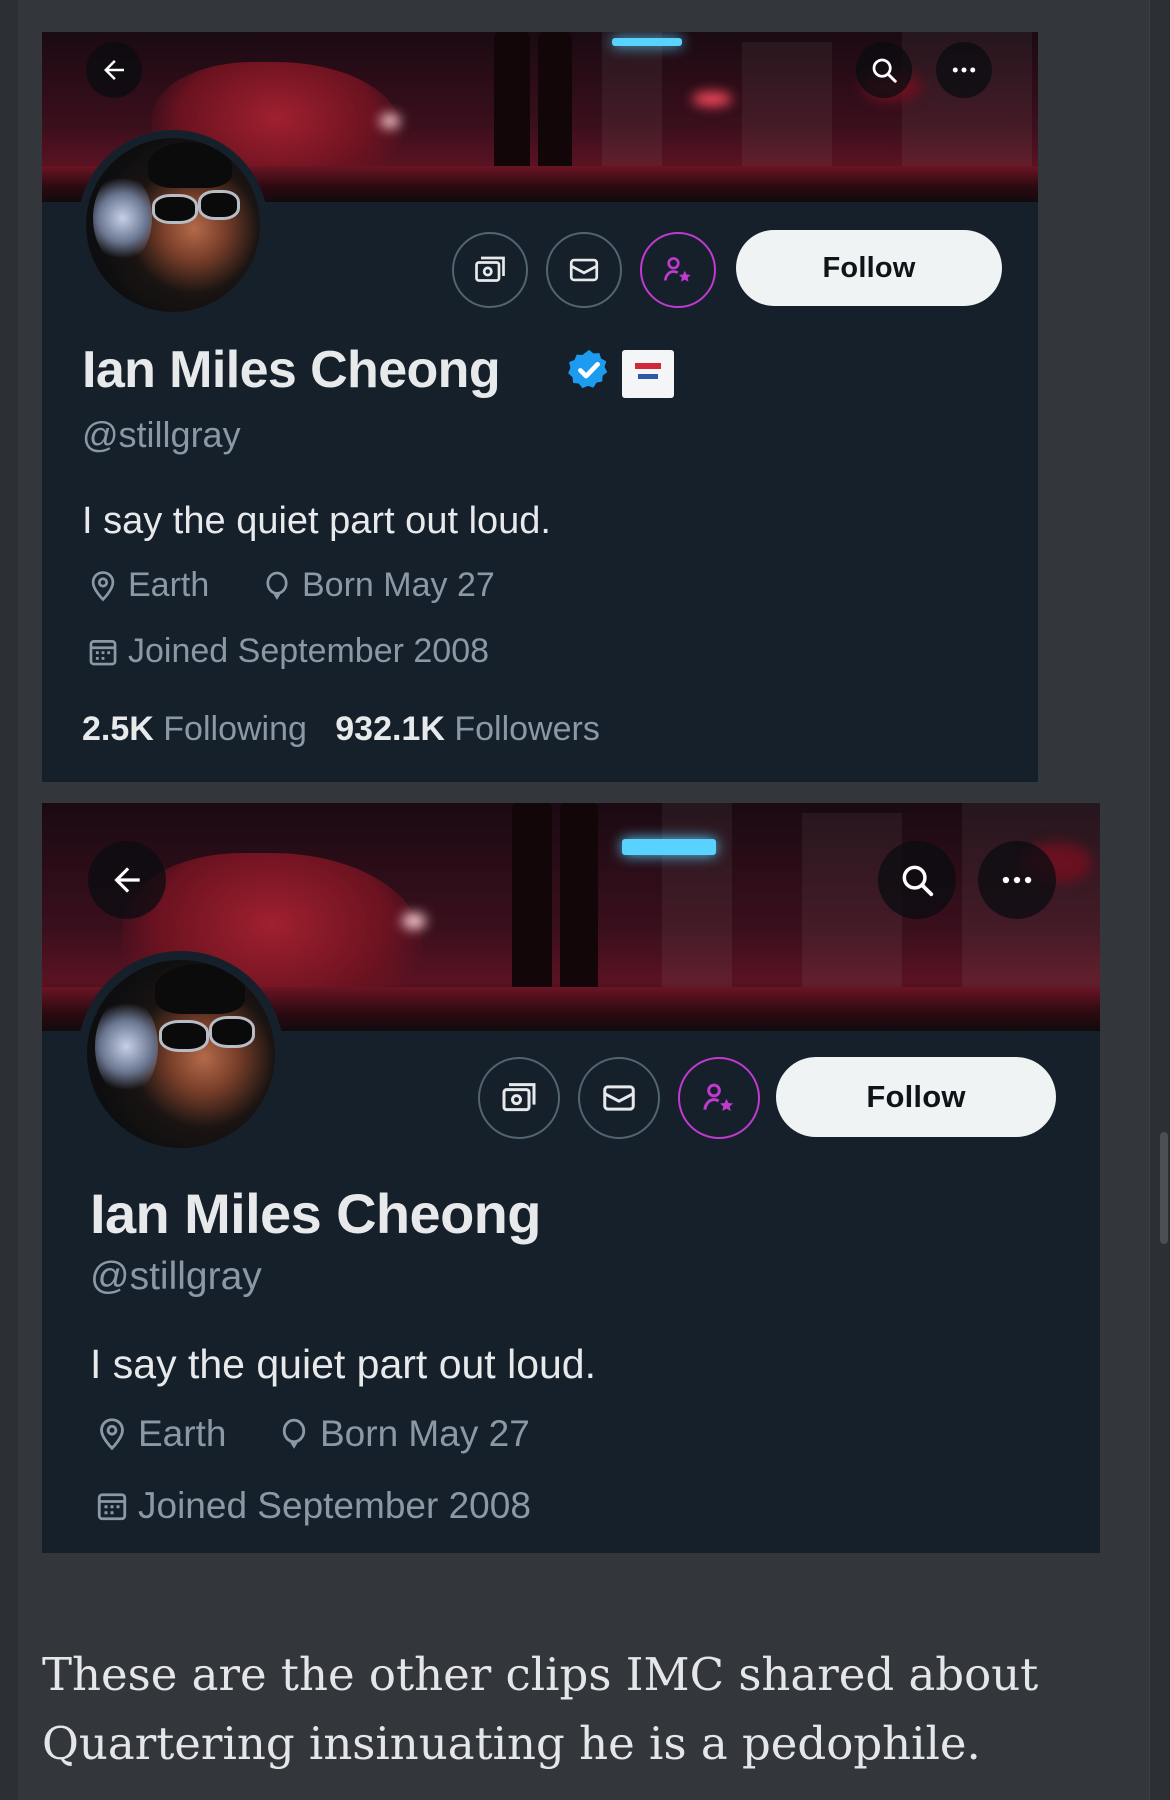  What do you see at coordinates (1159, 900) in the screenshot?
I see `page-scrollbar` at bounding box center [1159, 900].